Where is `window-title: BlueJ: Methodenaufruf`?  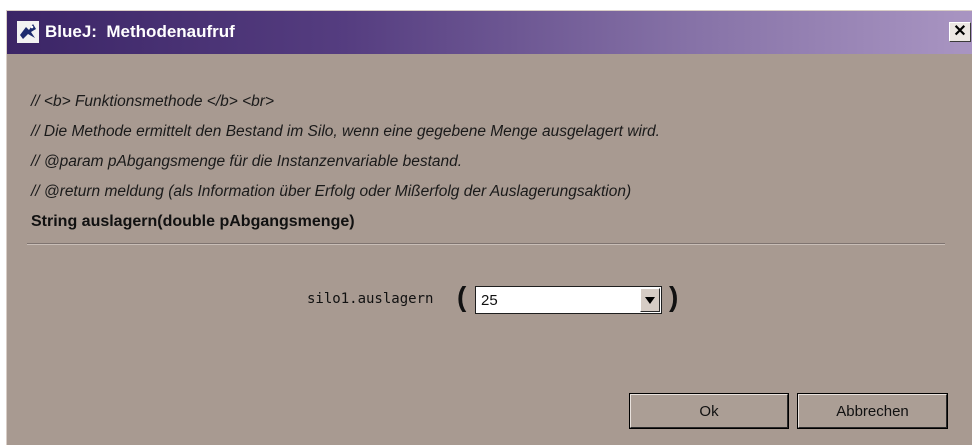 window-title: BlueJ: Methodenaufruf is located at coordinates (140, 31).